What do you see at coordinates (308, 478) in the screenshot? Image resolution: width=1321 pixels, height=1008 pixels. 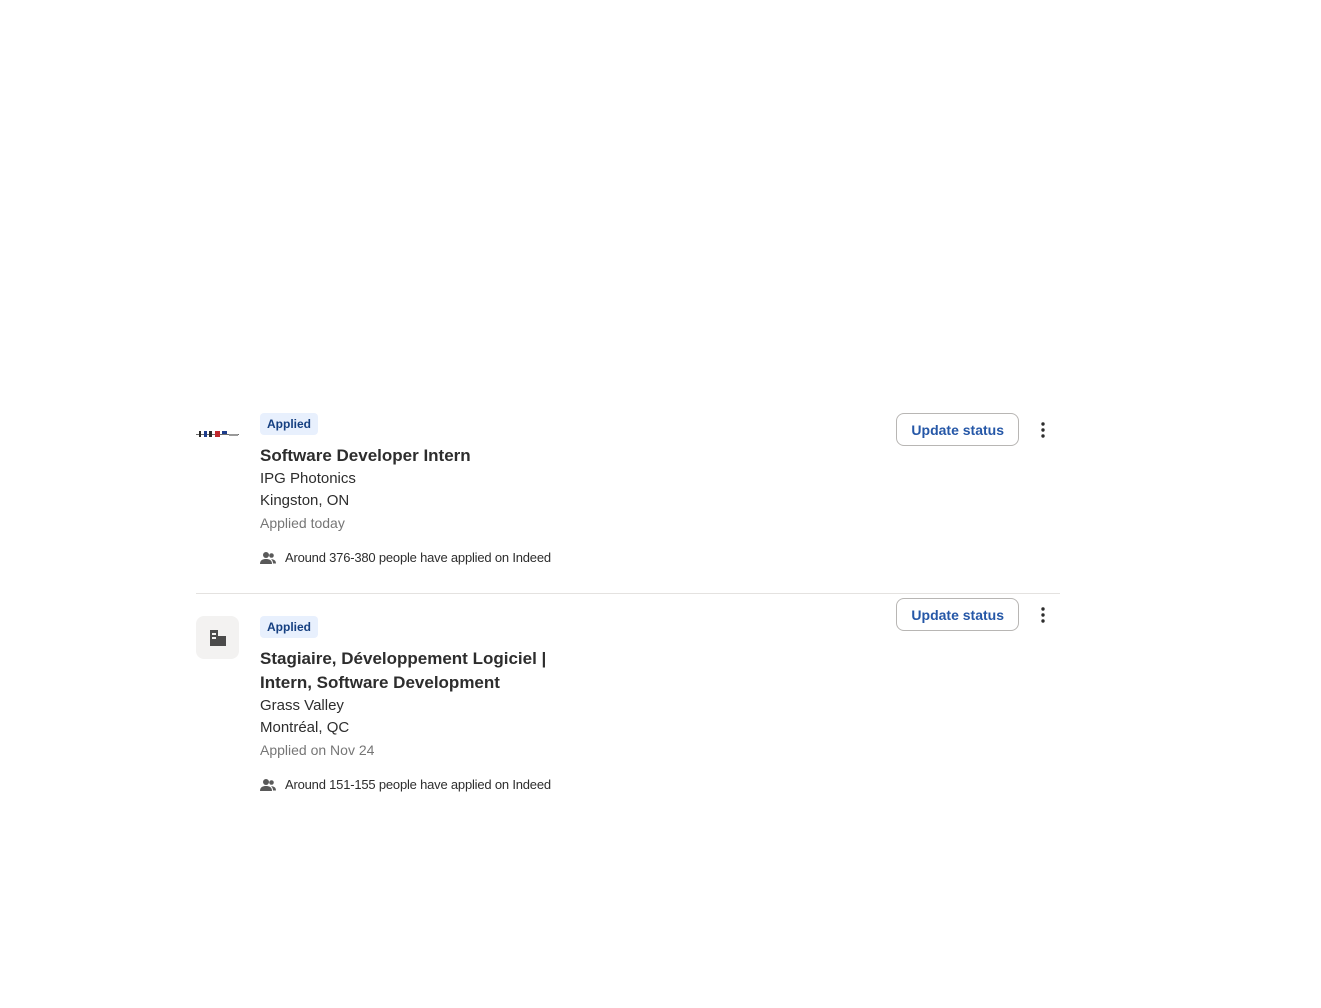 I see `company-name: IPG Photonics` at bounding box center [308, 478].